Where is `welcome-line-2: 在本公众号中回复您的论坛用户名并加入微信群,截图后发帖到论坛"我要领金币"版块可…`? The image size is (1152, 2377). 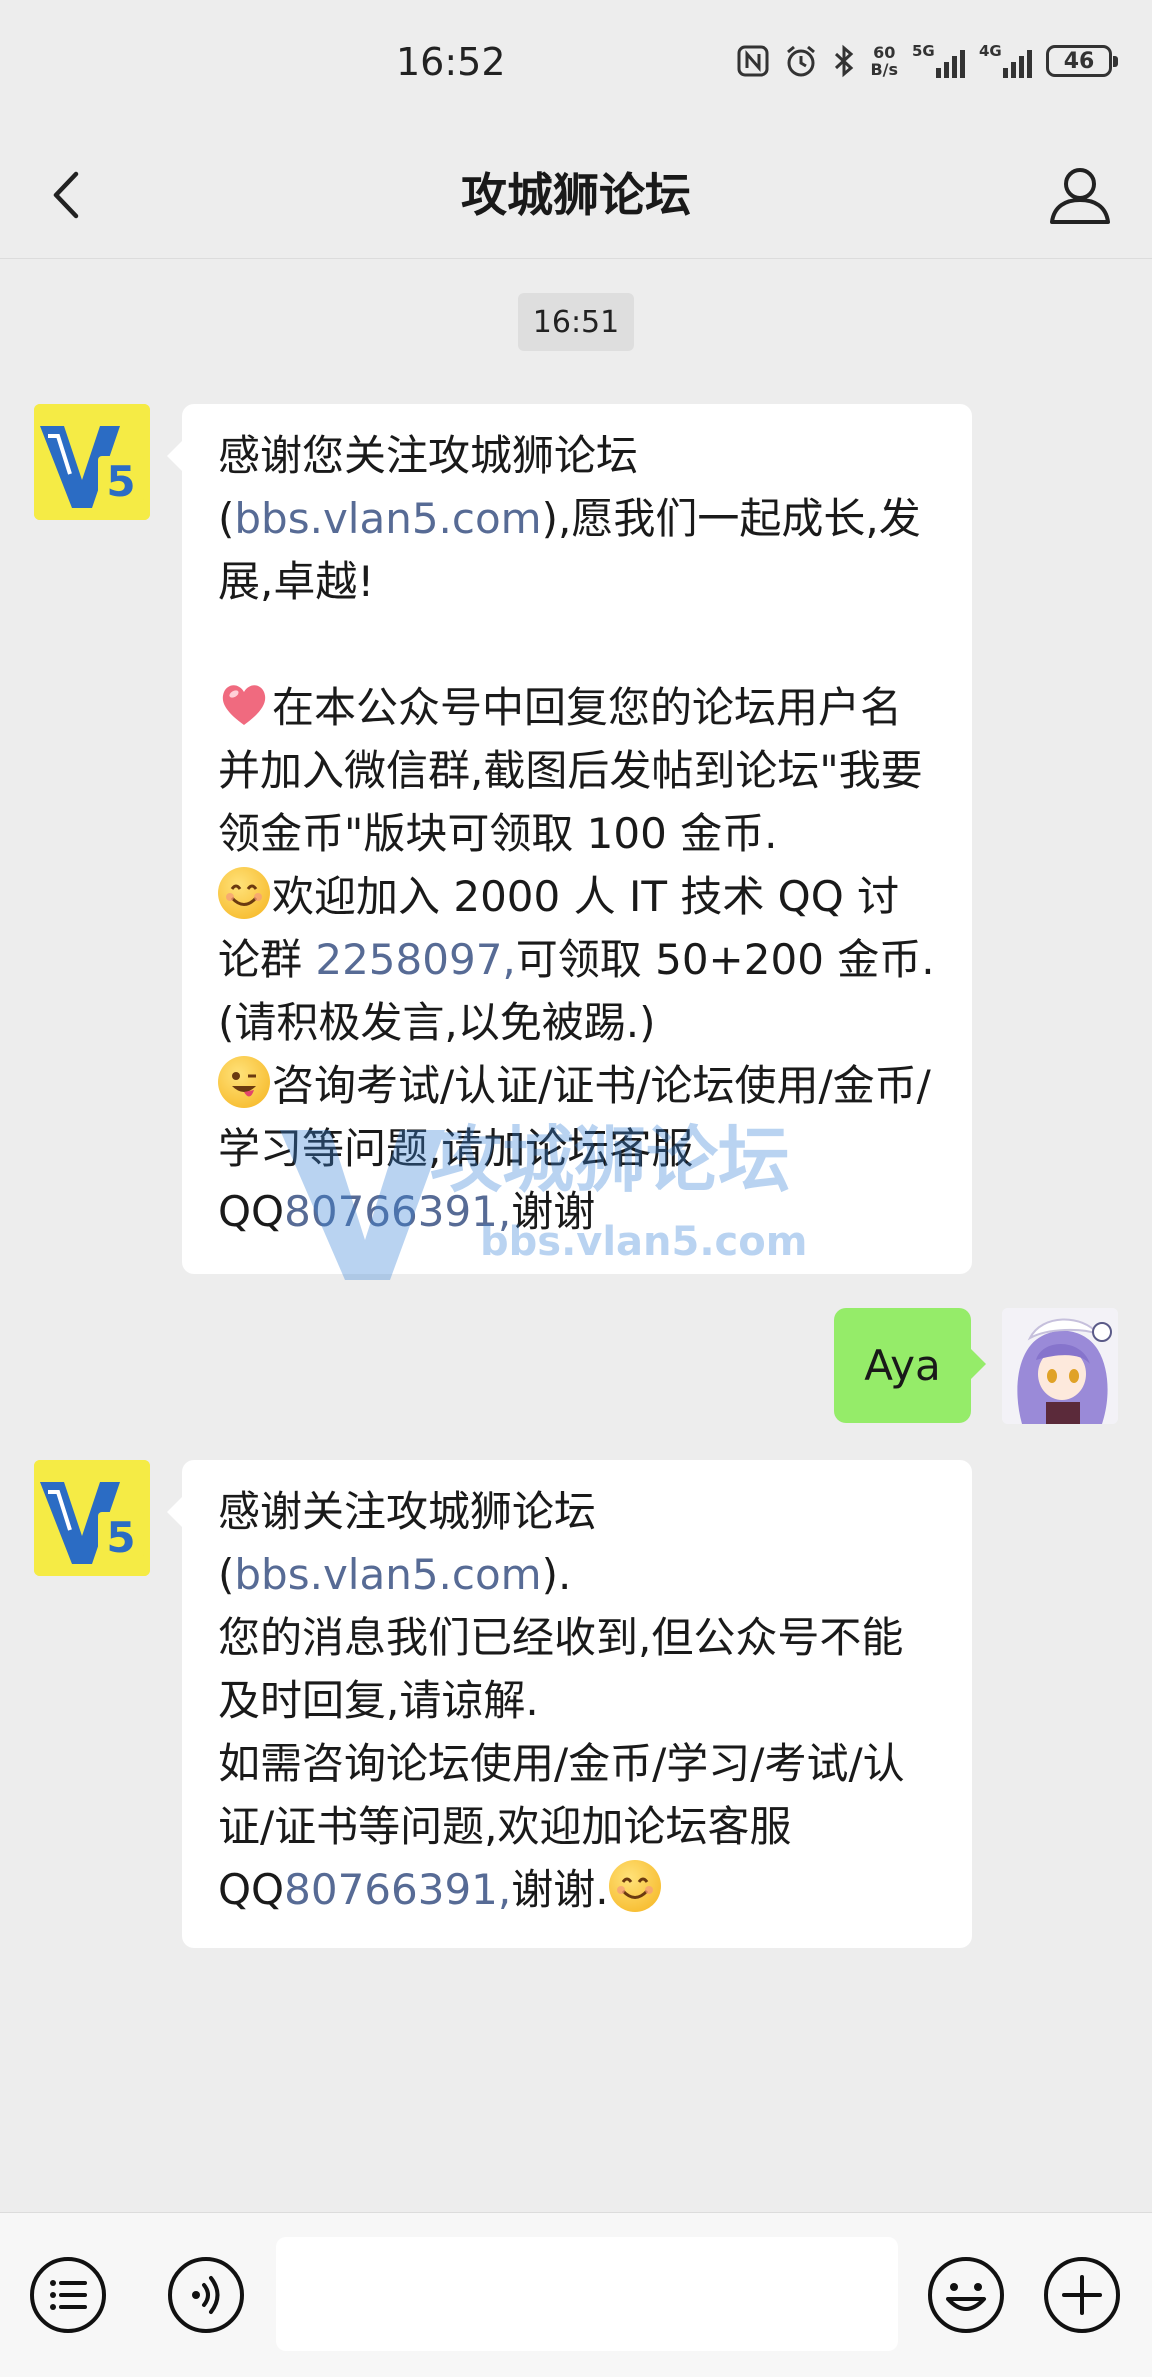 welcome-line-2: 在本公众号中回复您的论坛用户名并加入微信群,截图后发帖到论坛"我要领金币"版块可… is located at coordinates (579, 770).